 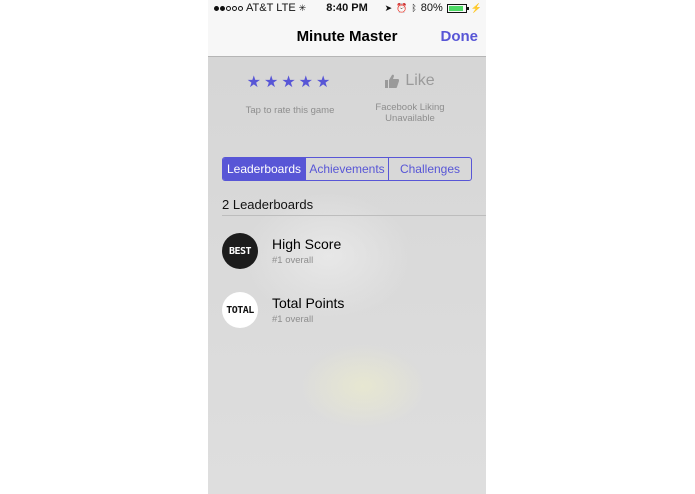 What do you see at coordinates (392, 81) in the screenshot?
I see `thumbs-up-icon` at bounding box center [392, 81].